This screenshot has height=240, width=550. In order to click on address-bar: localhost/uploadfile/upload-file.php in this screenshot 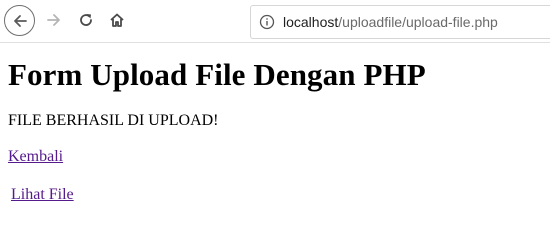, I will do `click(400, 22)`.